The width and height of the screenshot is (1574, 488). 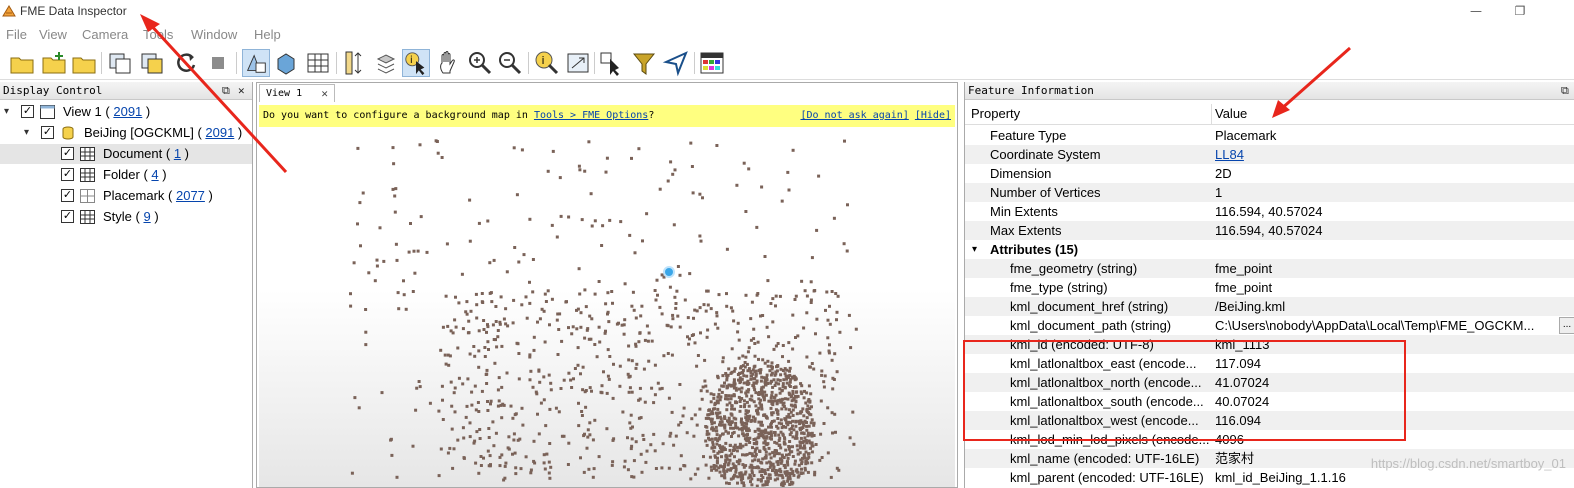 What do you see at coordinates (1269, 249) in the screenshot?
I see `attributes-group-row: ▾ Attributes (15)` at bounding box center [1269, 249].